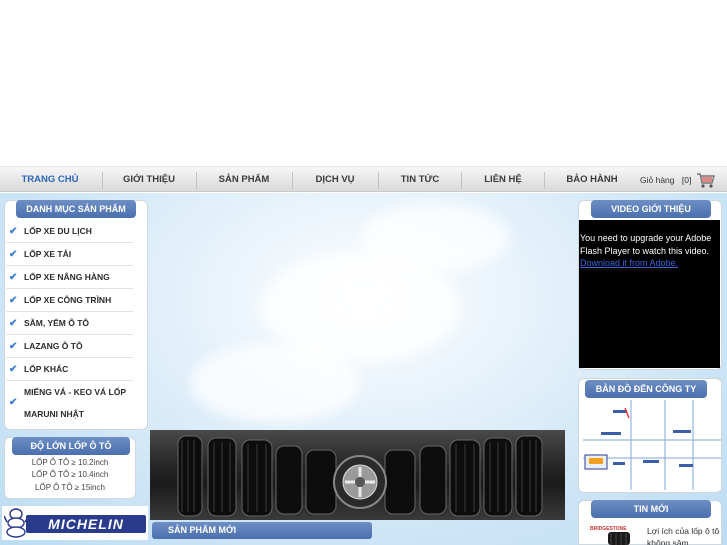 This screenshot has width=727, height=545. I want to click on category-item: ✔ SĂM, YẾM Ô TÔ, so click(69, 323).